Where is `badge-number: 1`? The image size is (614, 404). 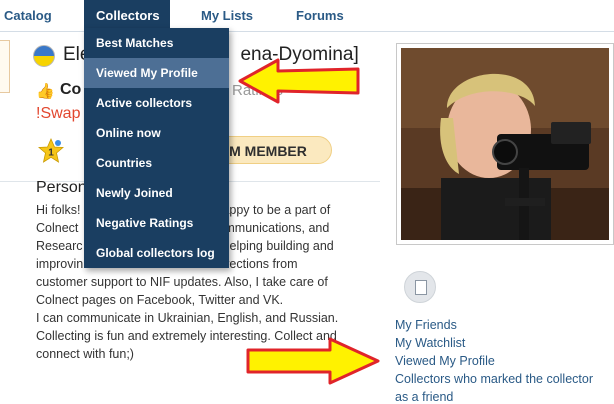
badge-number: 1 is located at coordinates (51, 153).